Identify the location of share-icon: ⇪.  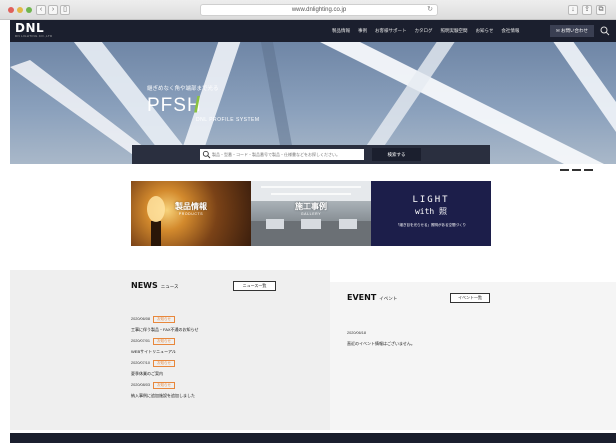
(587, 10).